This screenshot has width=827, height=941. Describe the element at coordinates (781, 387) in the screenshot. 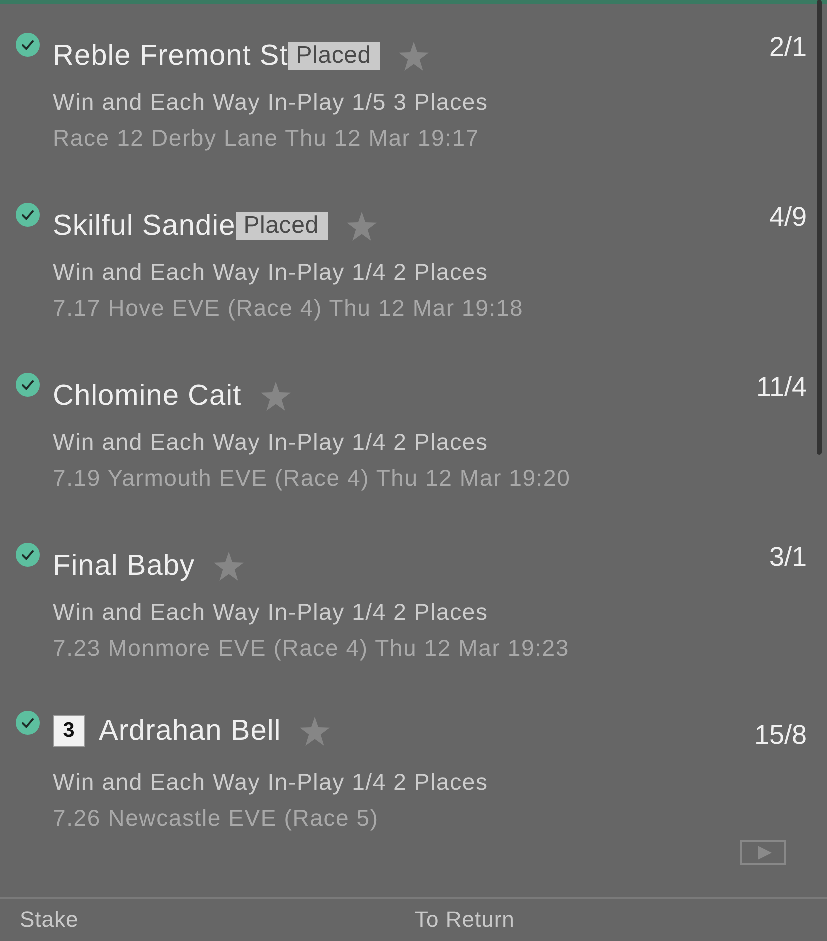

I see `odds-text: 11/4` at that location.